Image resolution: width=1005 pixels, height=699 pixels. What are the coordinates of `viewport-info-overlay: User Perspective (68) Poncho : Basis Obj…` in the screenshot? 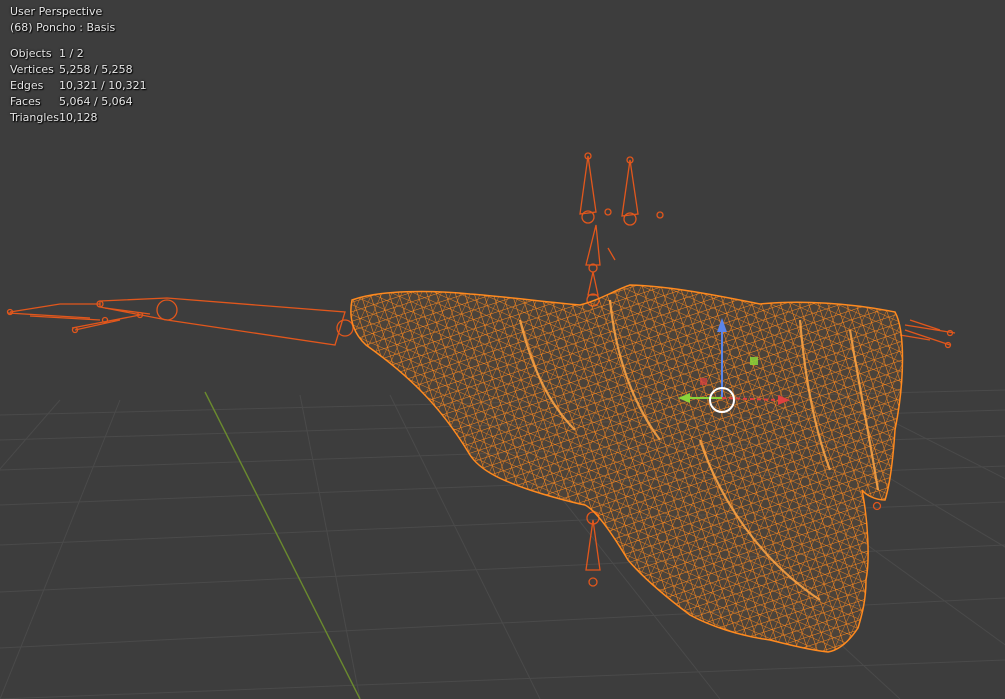 It's located at (78, 65).